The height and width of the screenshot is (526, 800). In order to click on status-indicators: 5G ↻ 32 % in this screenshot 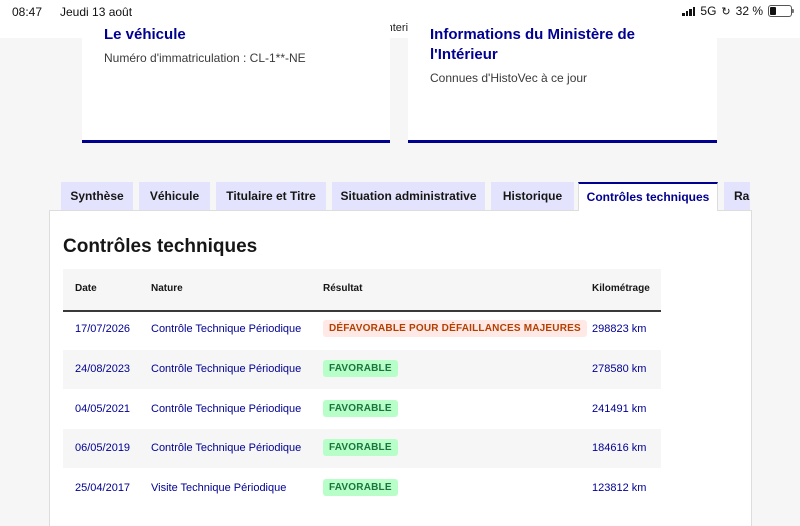, I will do `click(738, 11)`.